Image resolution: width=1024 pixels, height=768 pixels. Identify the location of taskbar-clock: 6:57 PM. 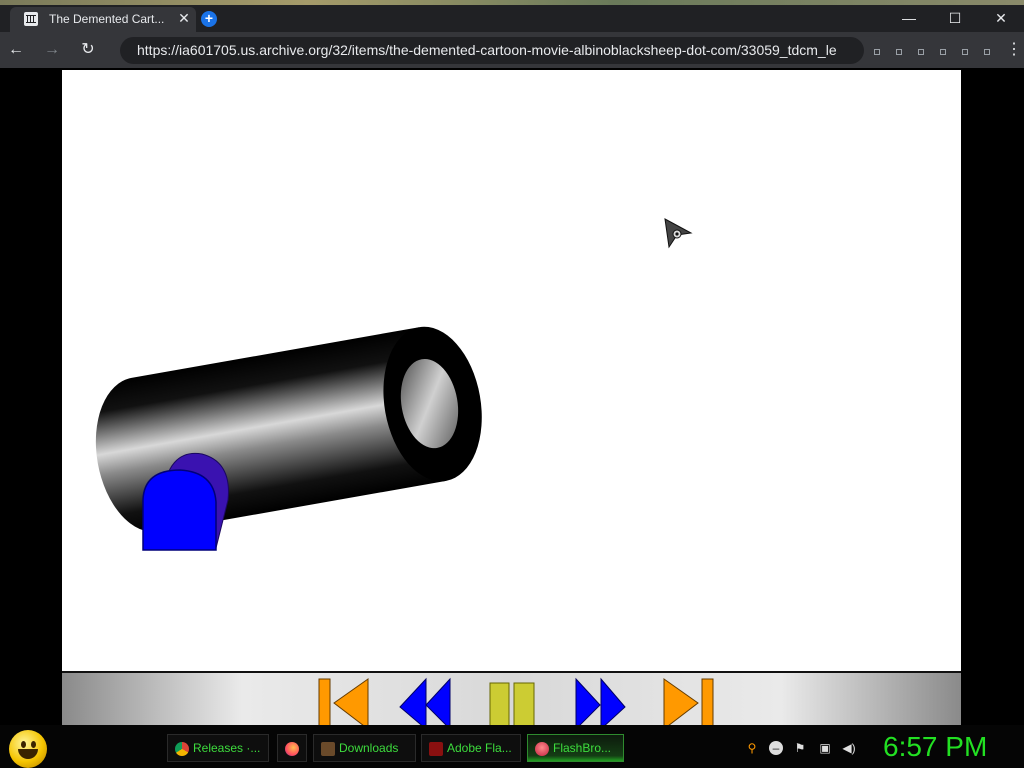
(938, 747).